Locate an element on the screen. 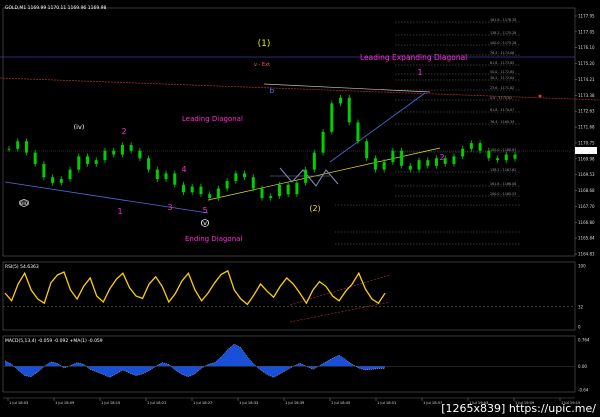  wave-label: b is located at coordinates (272, 91).